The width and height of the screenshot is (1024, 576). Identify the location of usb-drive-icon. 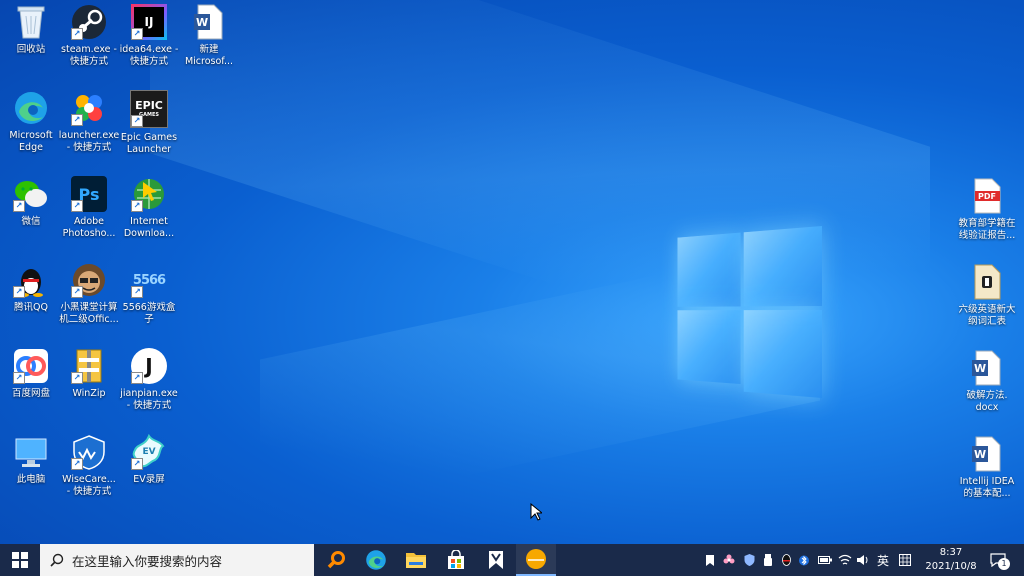
(768, 560).